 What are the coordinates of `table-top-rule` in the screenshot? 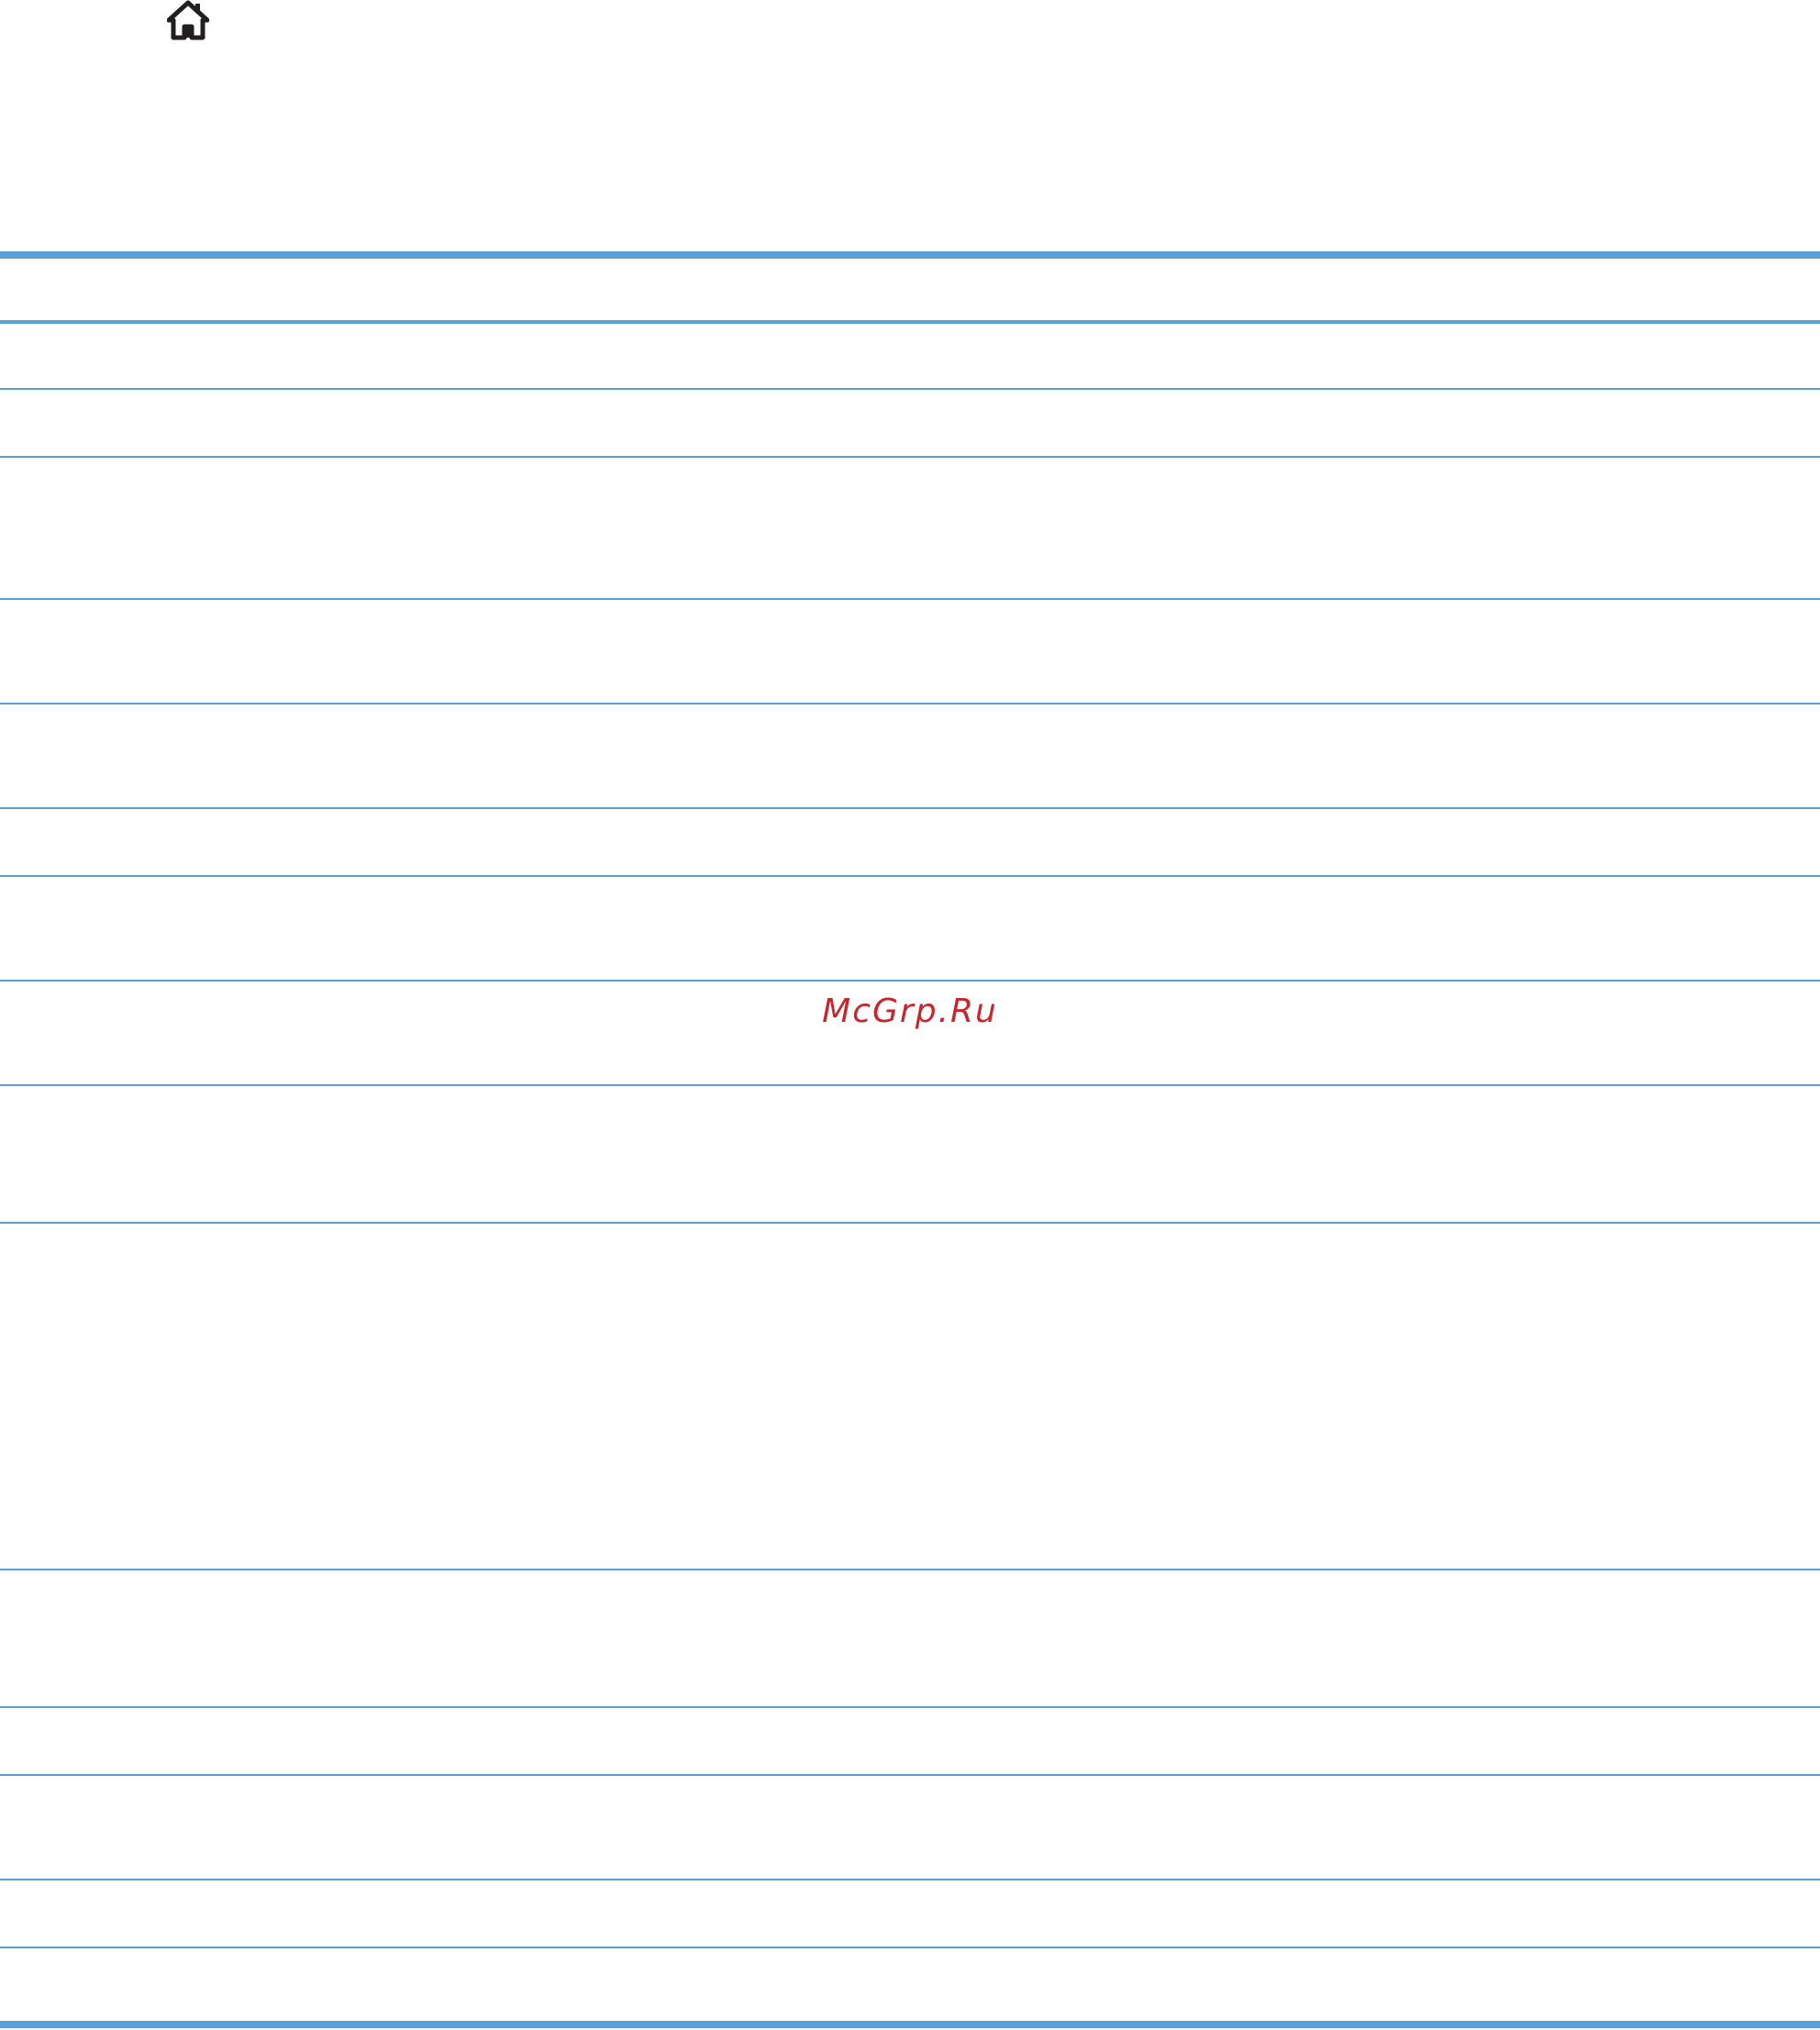 It's located at (910, 255).